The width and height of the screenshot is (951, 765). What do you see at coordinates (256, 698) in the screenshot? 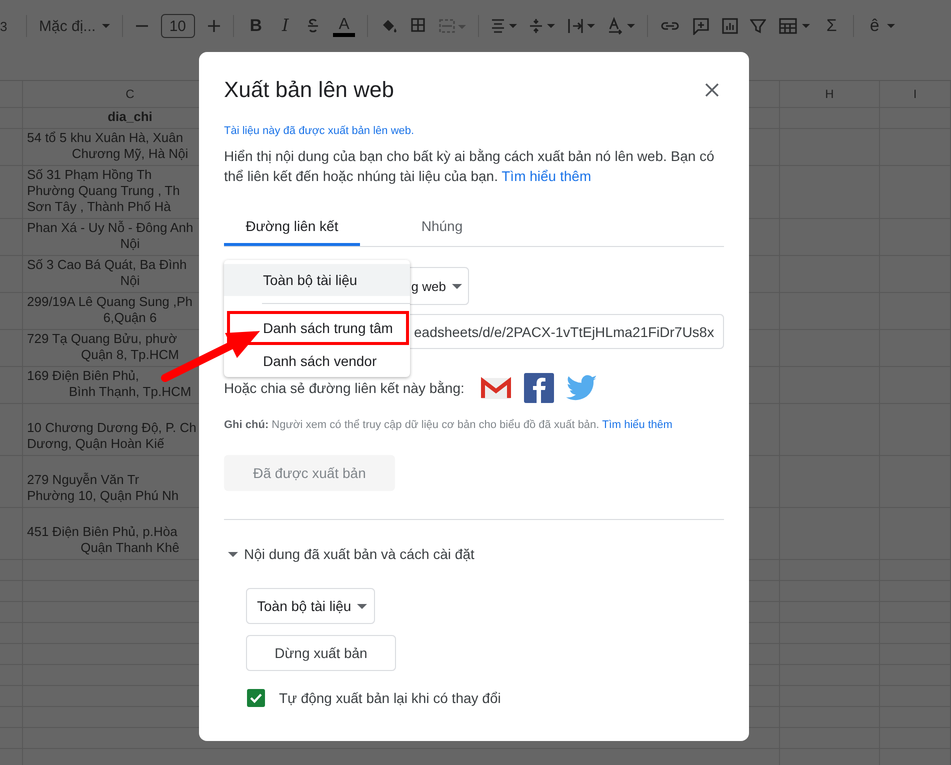
I see `checkbox` at bounding box center [256, 698].